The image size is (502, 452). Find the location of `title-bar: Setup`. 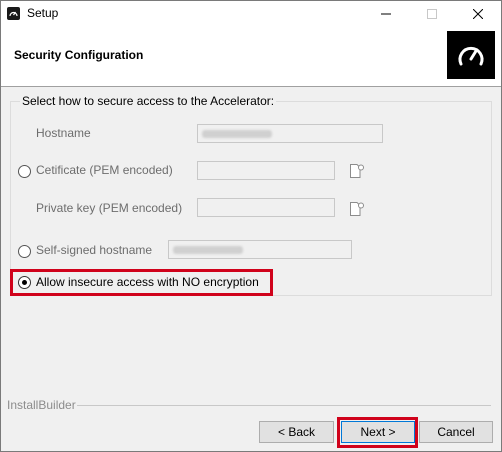

title-bar: Setup is located at coordinates (251, 14).